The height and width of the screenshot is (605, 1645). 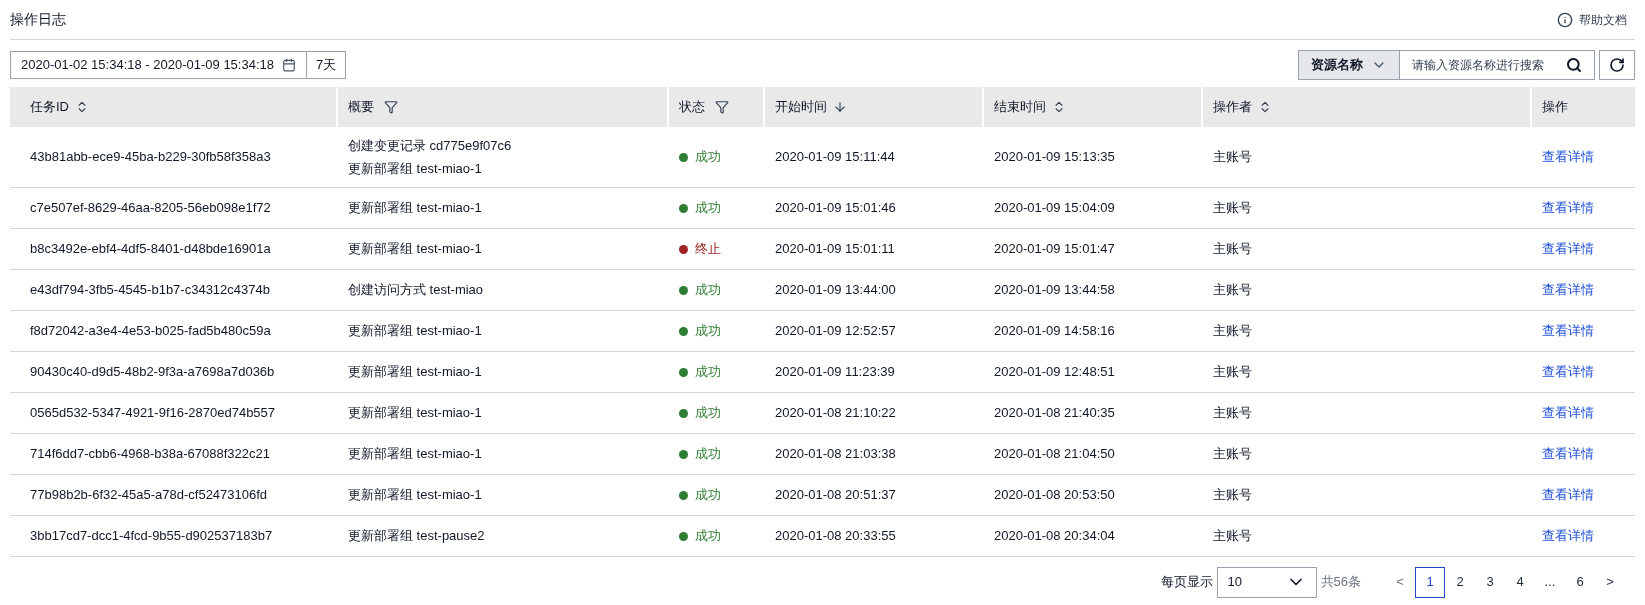 What do you see at coordinates (1054, 208) in the screenshot?
I see `table-cell-text: 2020-01-09 15:04:09` at bounding box center [1054, 208].